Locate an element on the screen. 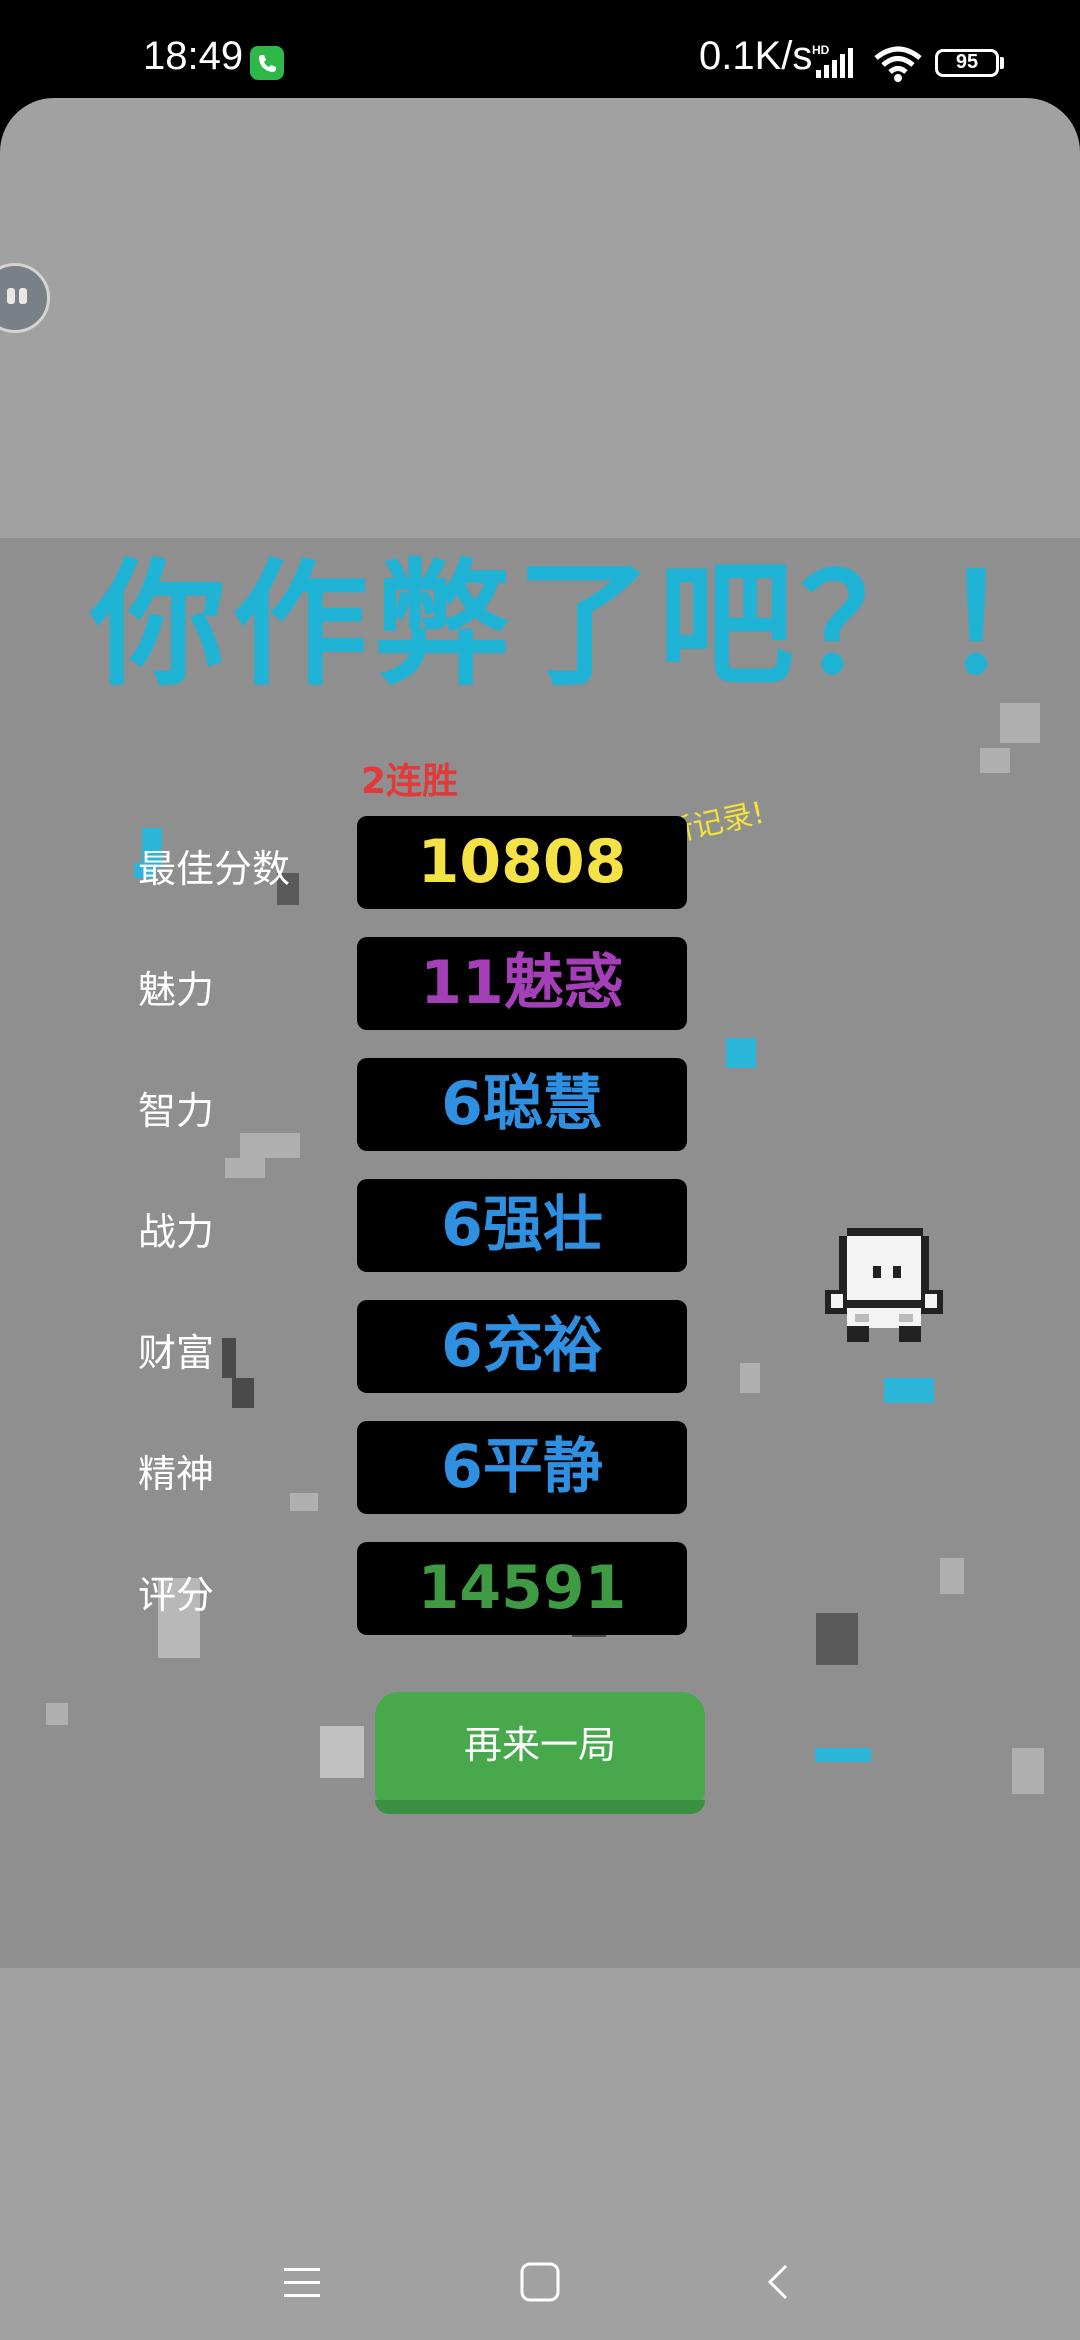  navigation-bar is located at coordinates (540, 2285).